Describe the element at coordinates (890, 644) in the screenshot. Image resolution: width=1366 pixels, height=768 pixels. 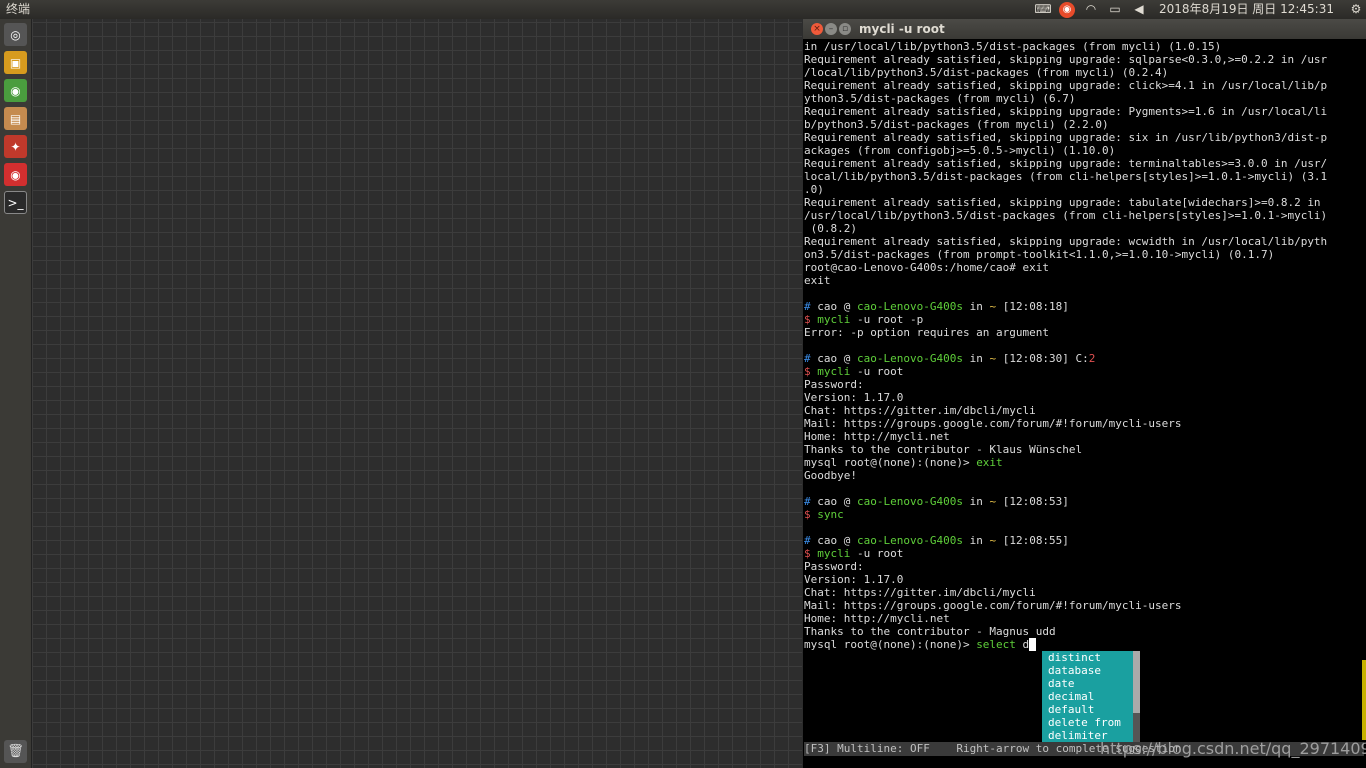
I see `terminal-text: mysql root@(none):(none)>` at that location.